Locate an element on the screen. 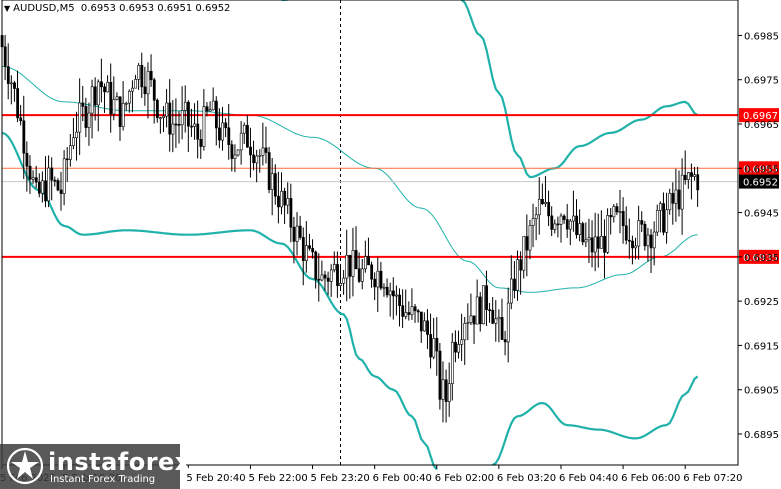 The height and width of the screenshot is (489, 781). y-tick-label: 0.6925 is located at coordinates (761, 302).